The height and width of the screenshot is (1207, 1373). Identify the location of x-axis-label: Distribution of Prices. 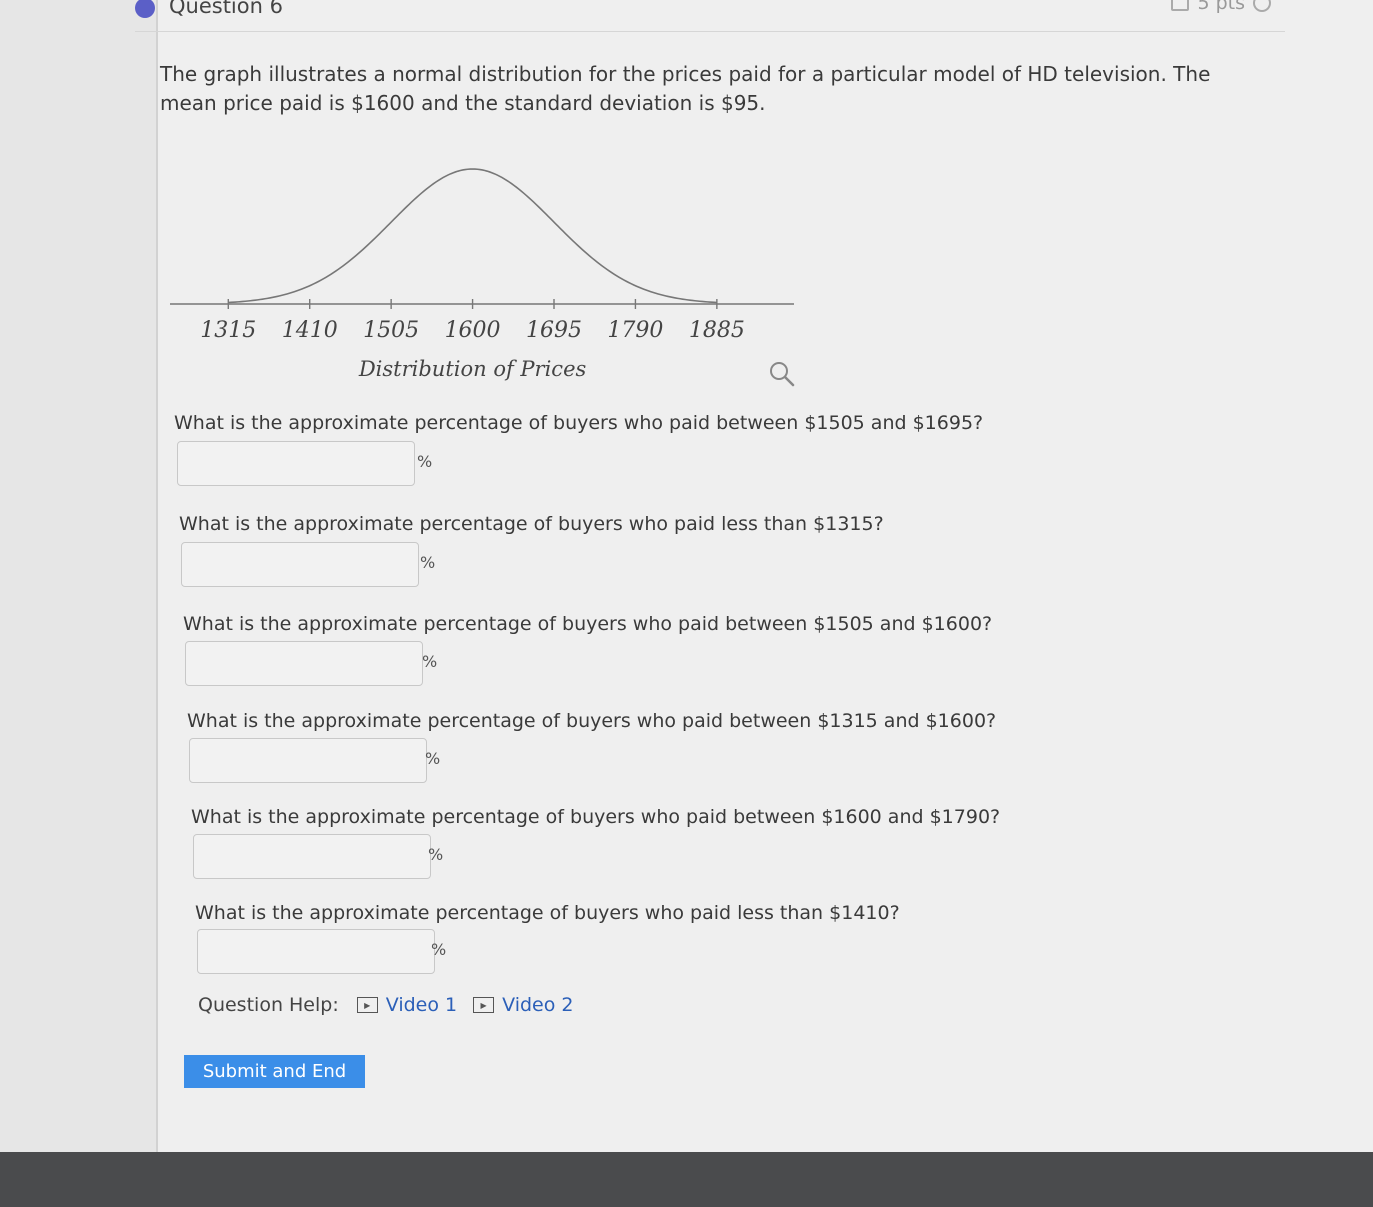
(472, 369).